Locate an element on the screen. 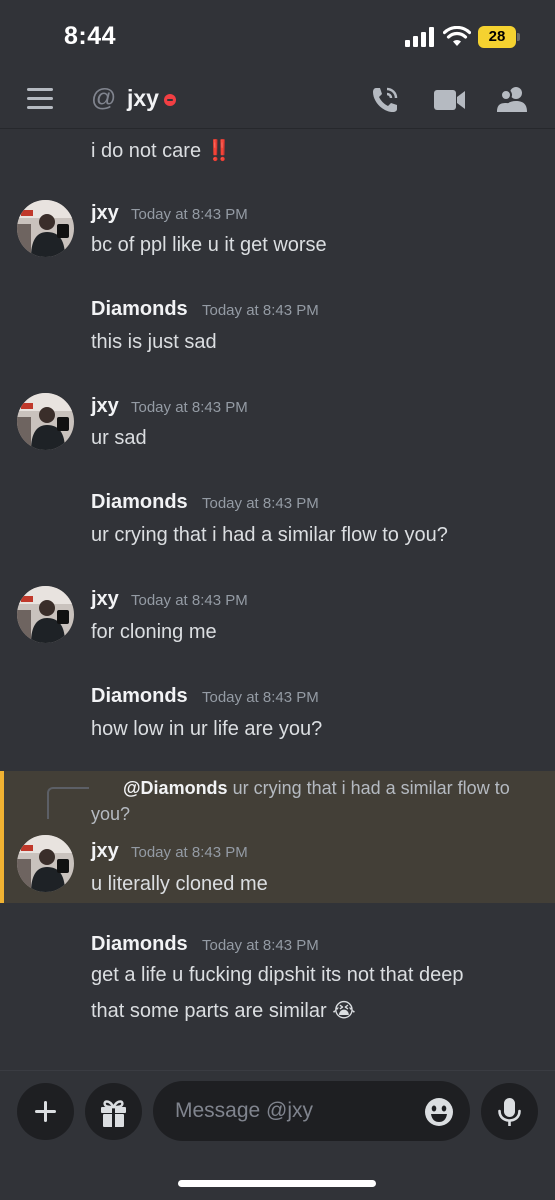 The image size is (555, 1200). microphone-icon is located at coordinates (509, 1112).